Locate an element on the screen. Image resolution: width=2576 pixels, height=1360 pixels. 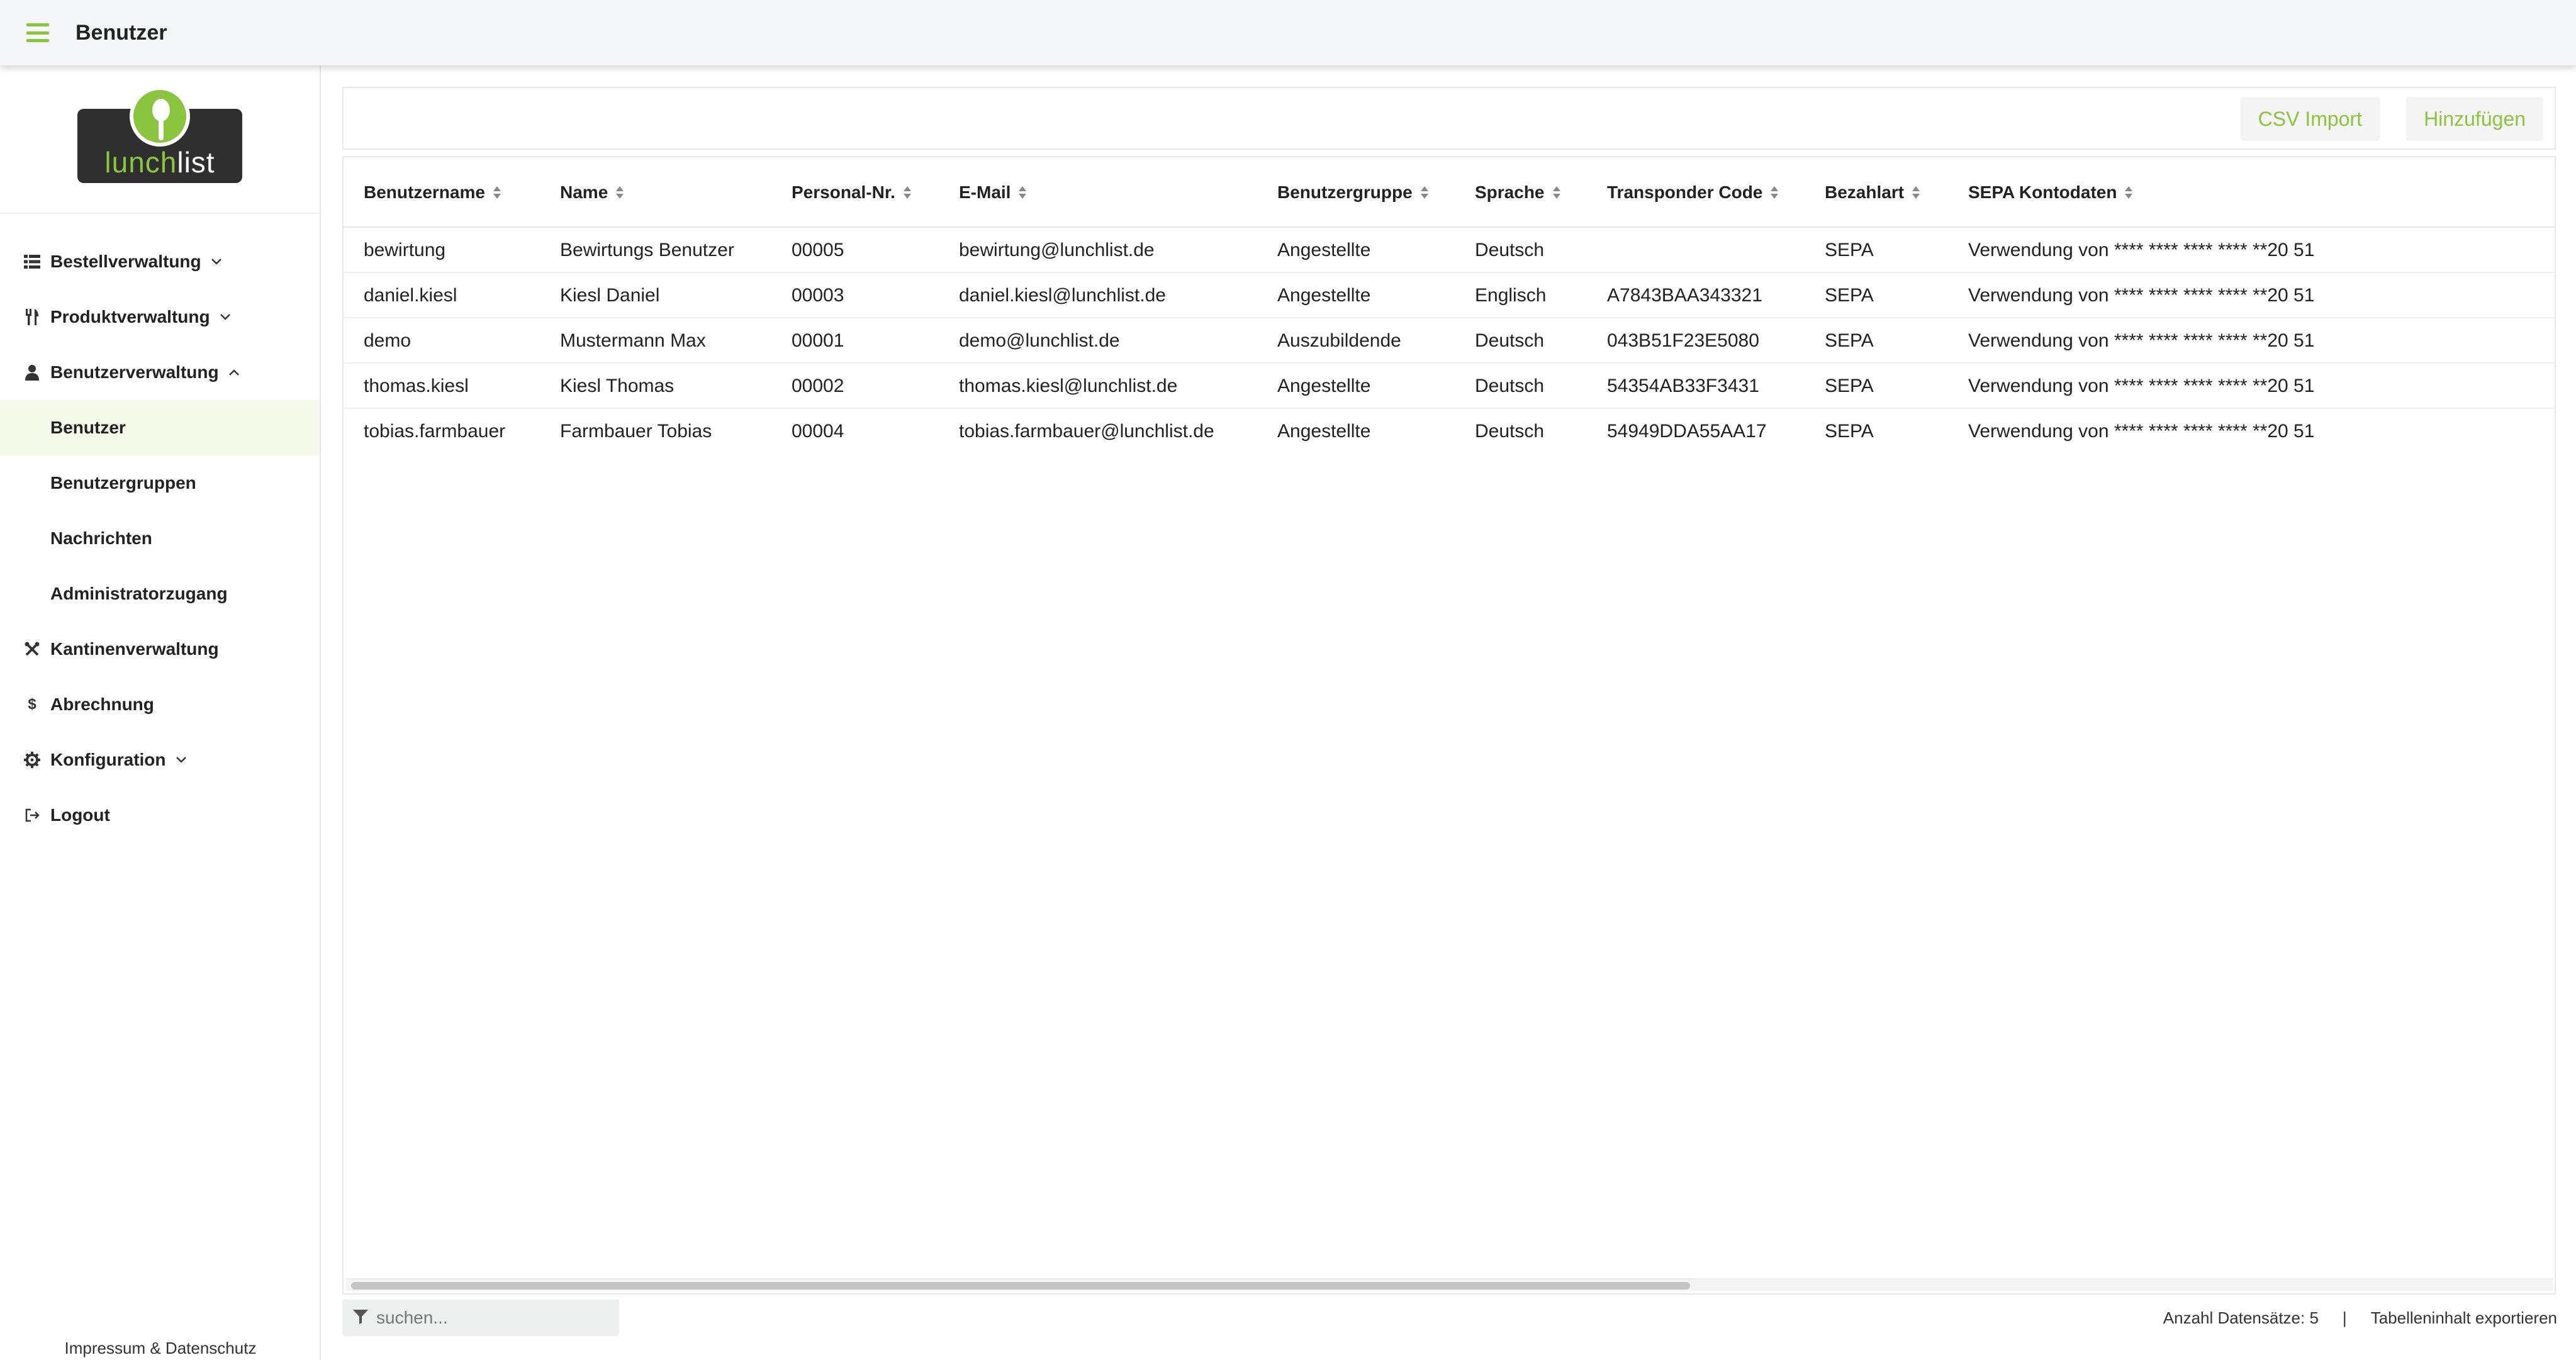
cell-email: tobias.farmbauer@lunchlist.de is located at coordinates (1086, 431).